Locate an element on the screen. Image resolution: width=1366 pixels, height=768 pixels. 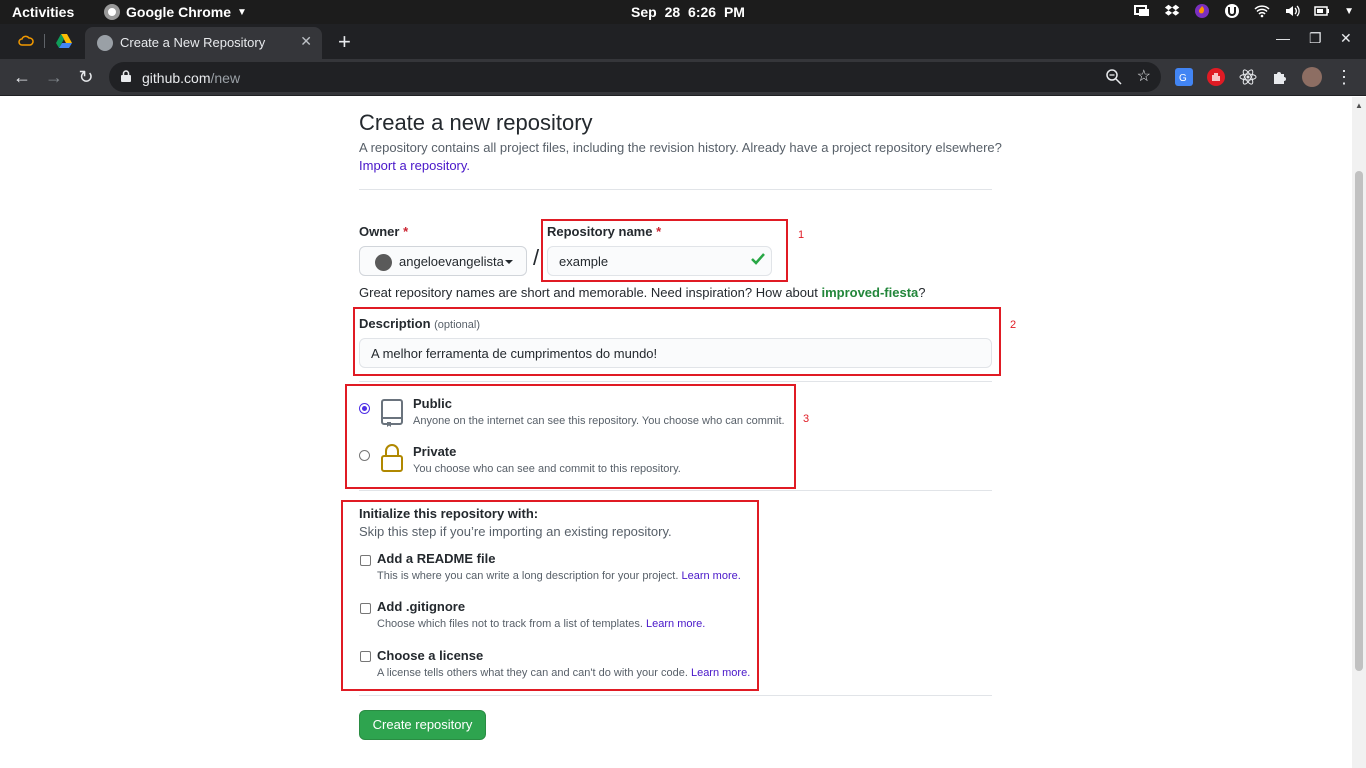
page-scrollbar: ▲ is located at coordinates (1359, 432).